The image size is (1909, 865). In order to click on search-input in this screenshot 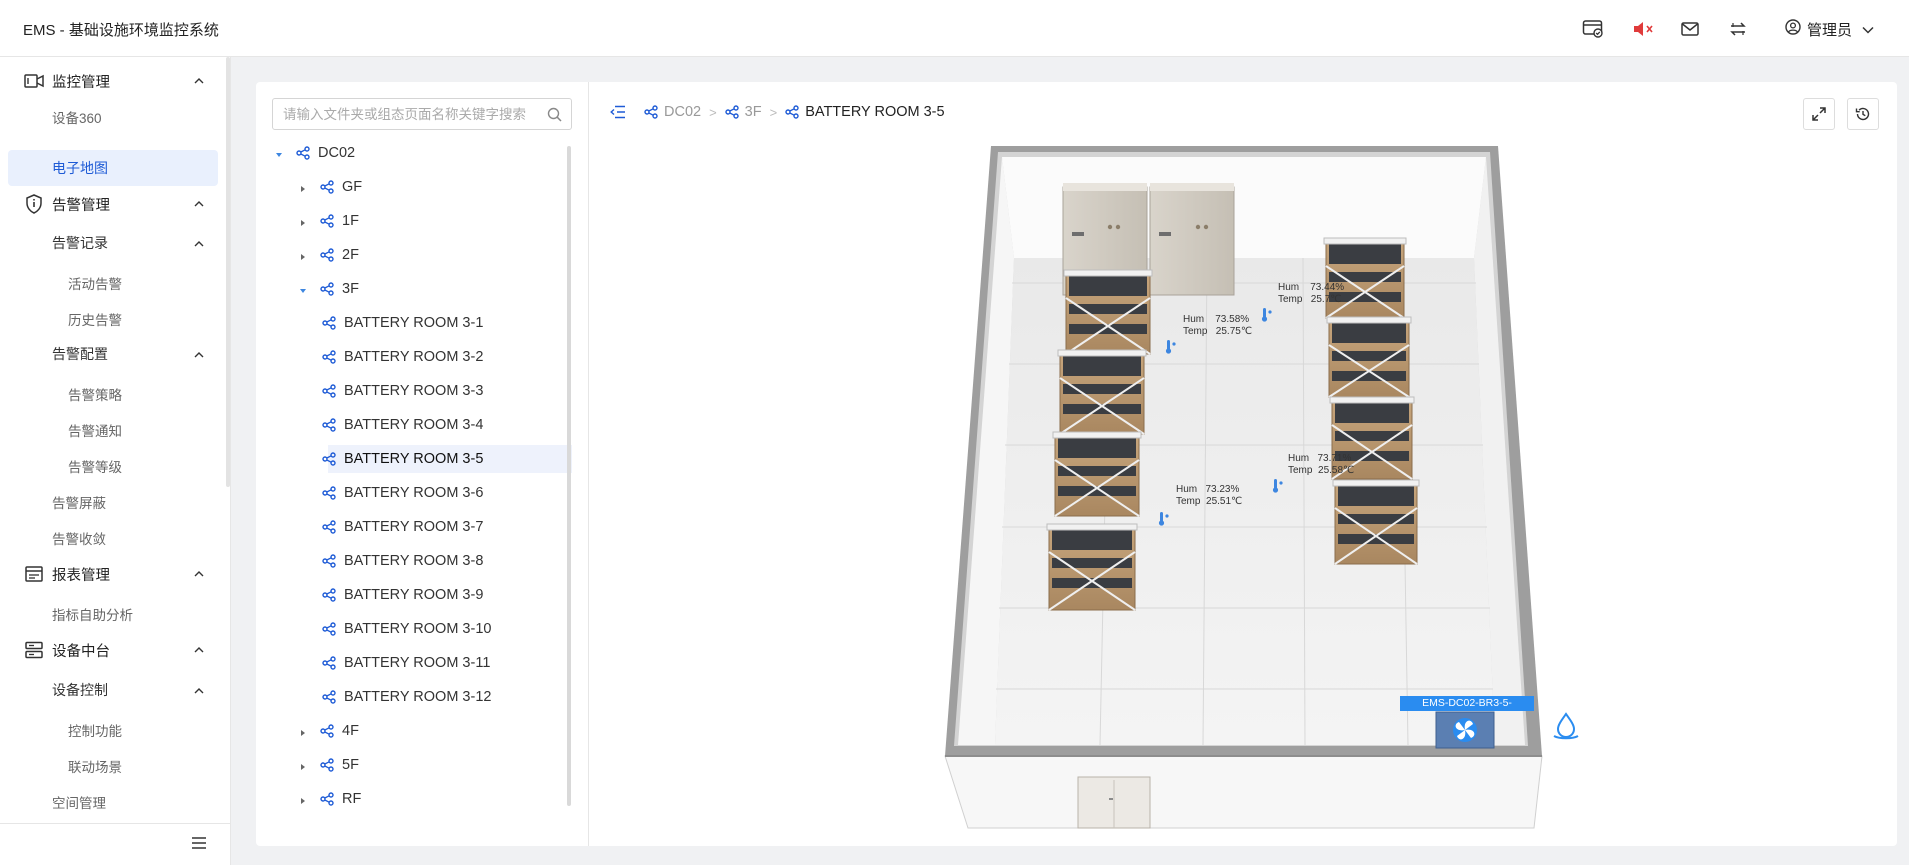, I will do `click(414, 114)`.